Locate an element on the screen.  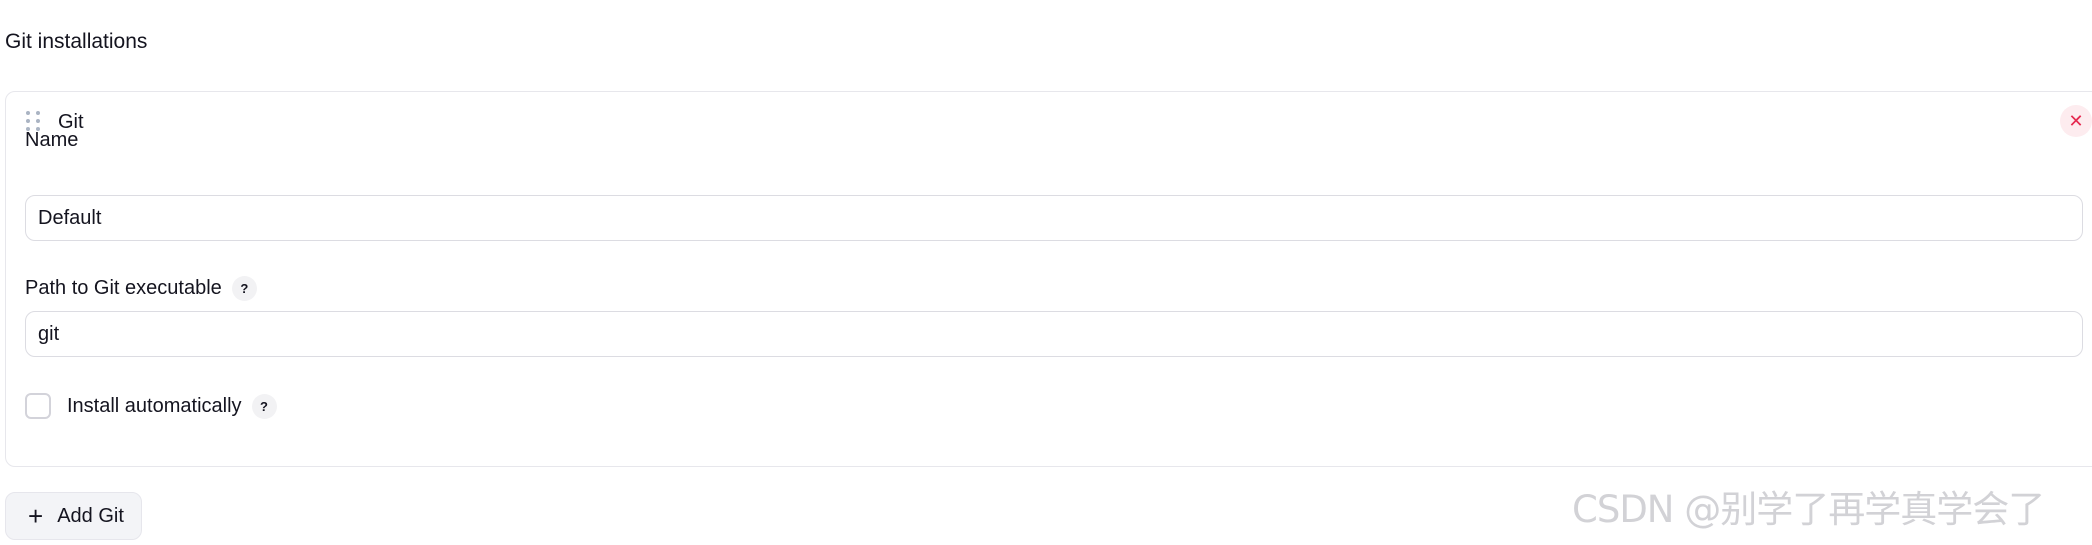
name-label-text: Name is located at coordinates (52, 140).